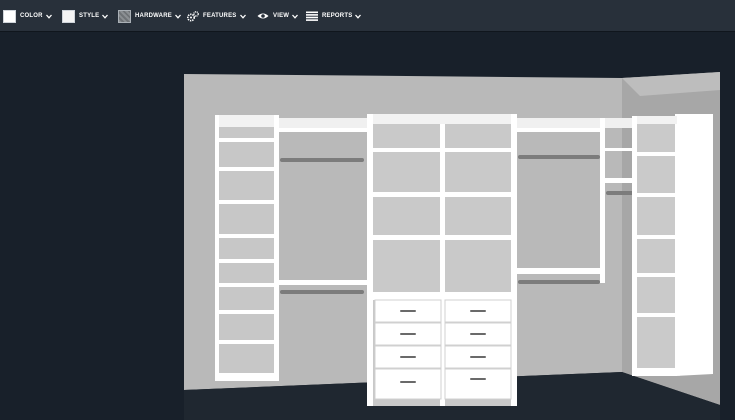  Describe the element at coordinates (220, 16) in the screenshot. I see `features-menu-label: FEATURES` at that location.